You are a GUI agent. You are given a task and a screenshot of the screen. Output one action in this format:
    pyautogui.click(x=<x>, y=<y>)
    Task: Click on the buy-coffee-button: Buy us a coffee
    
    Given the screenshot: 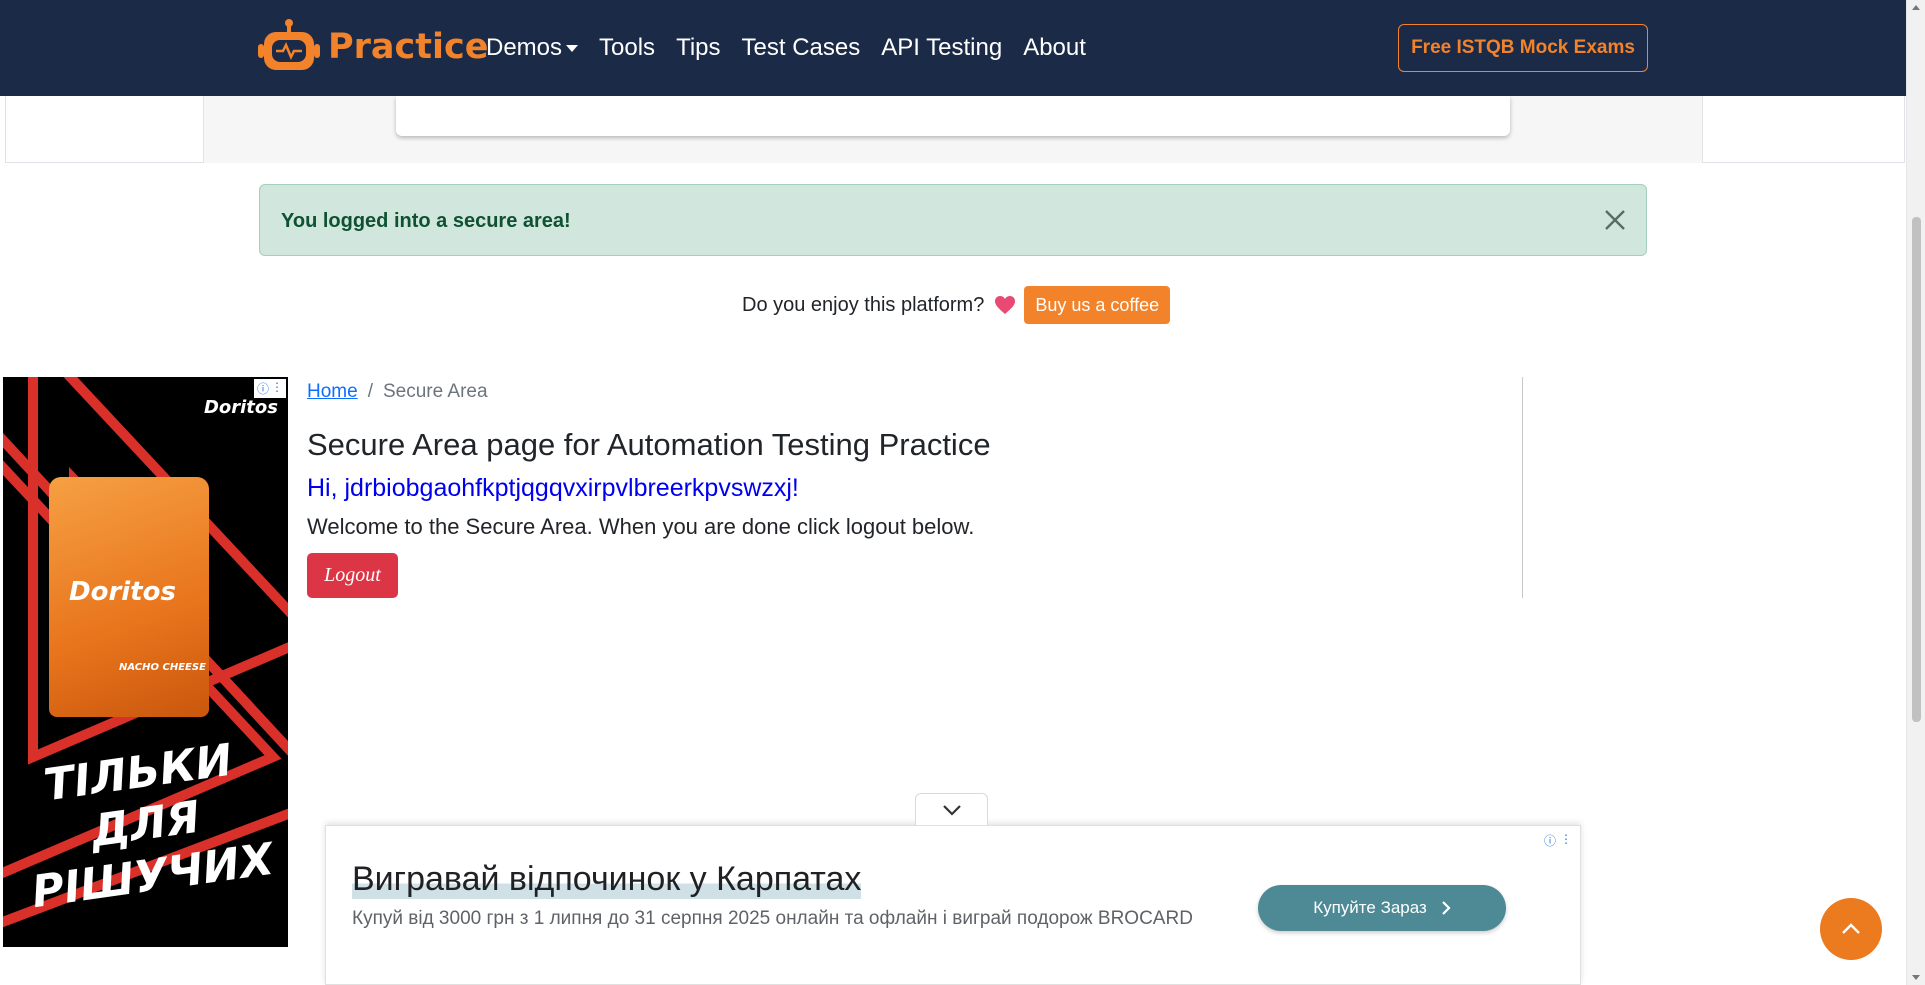 What is the action you would take?
    pyautogui.click(x=1097, y=305)
    